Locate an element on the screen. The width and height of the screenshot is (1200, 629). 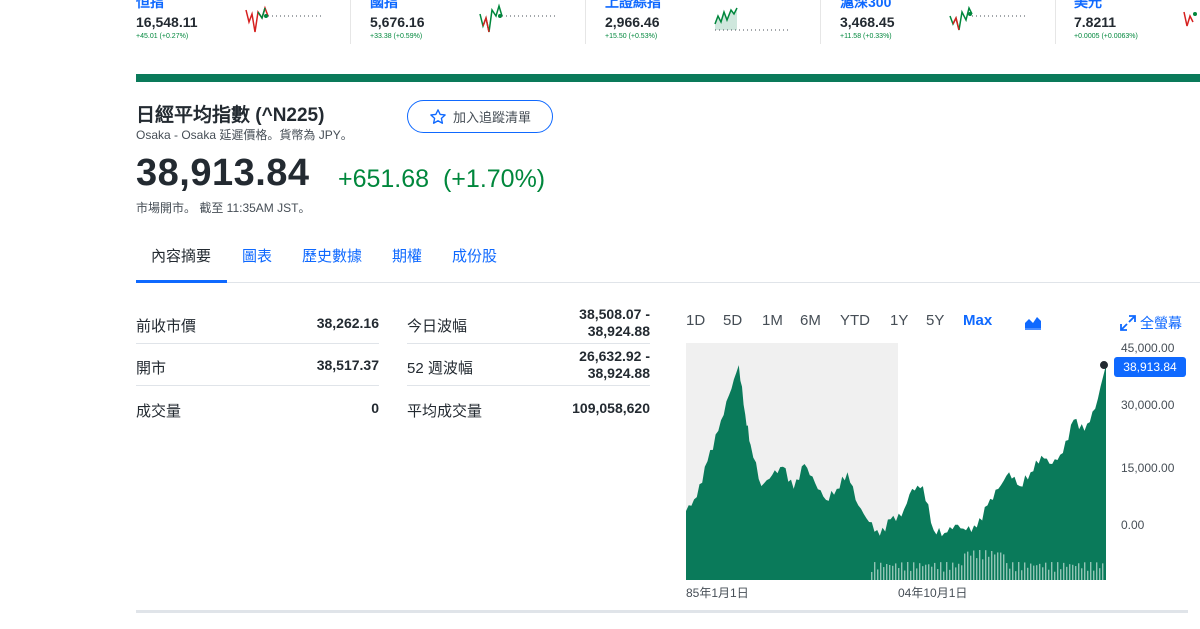
ticker-name: 滬深300 is located at coordinates (865, 6).